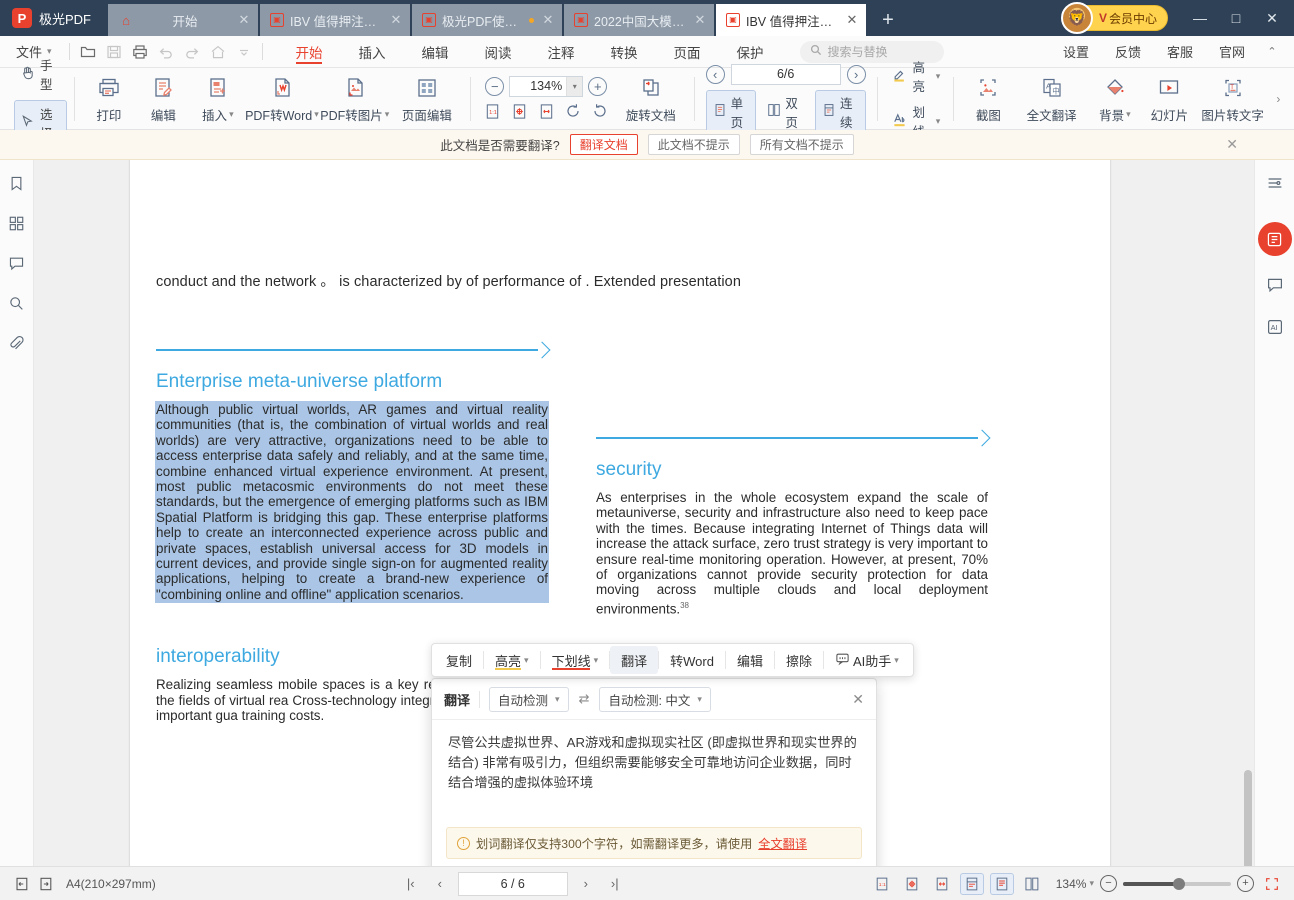  What do you see at coordinates (355, 99) in the screenshot?
I see `pdf-to-image-button: PDF转图片 ▾` at bounding box center [355, 99].